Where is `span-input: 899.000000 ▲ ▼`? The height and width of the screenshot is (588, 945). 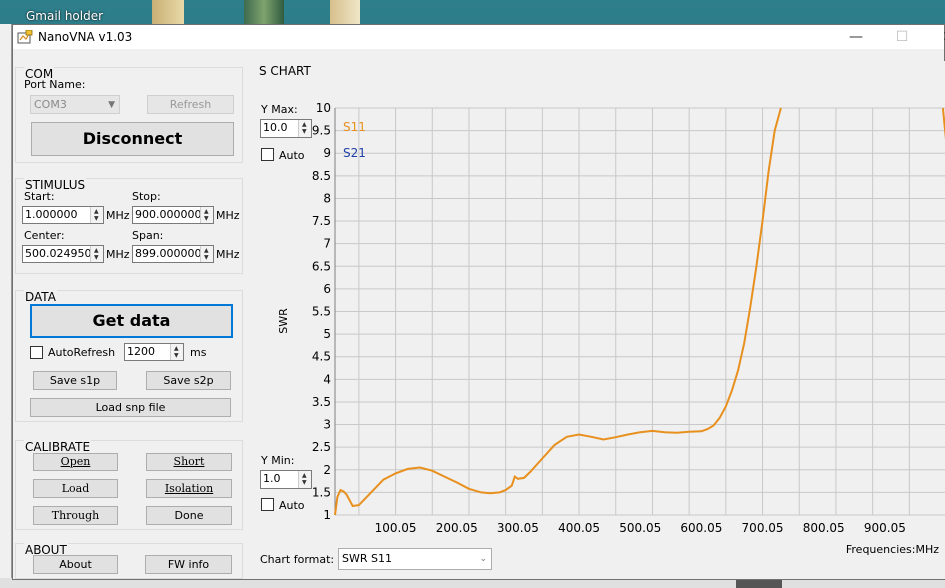 span-input: 899.000000 ▲ ▼ is located at coordinates (173, 254).